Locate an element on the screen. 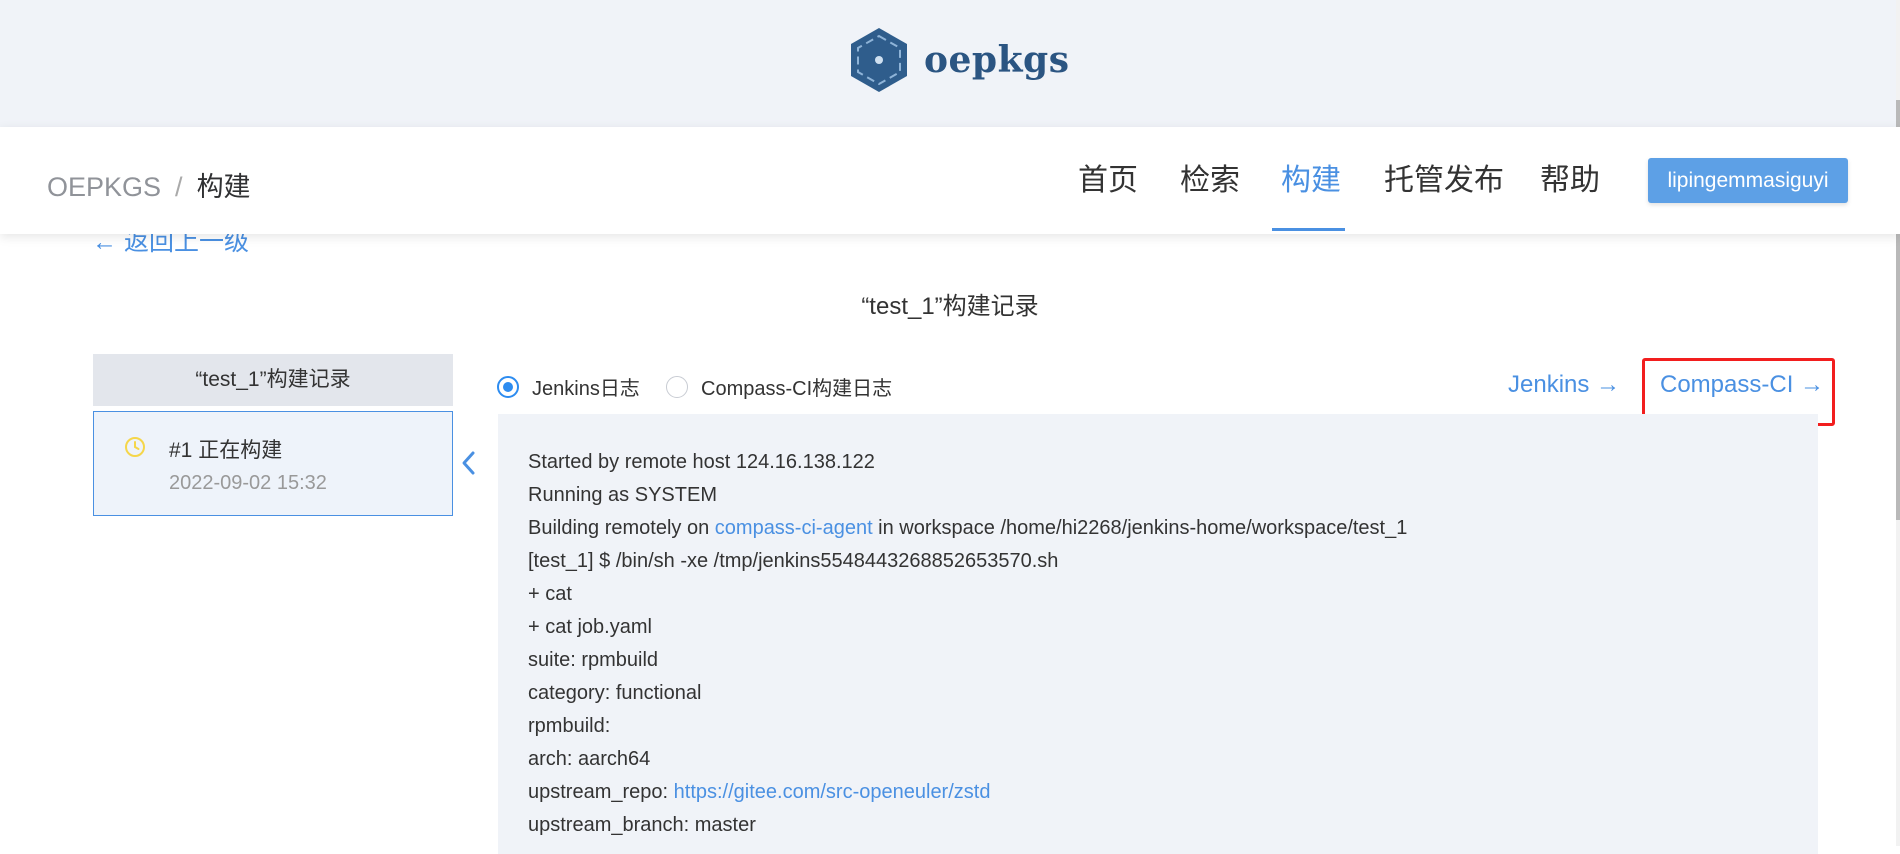 The height and width of the screenshot is (854, 1900). user-button: lipingemmasiguyi is located at coordinates (1748, 180).